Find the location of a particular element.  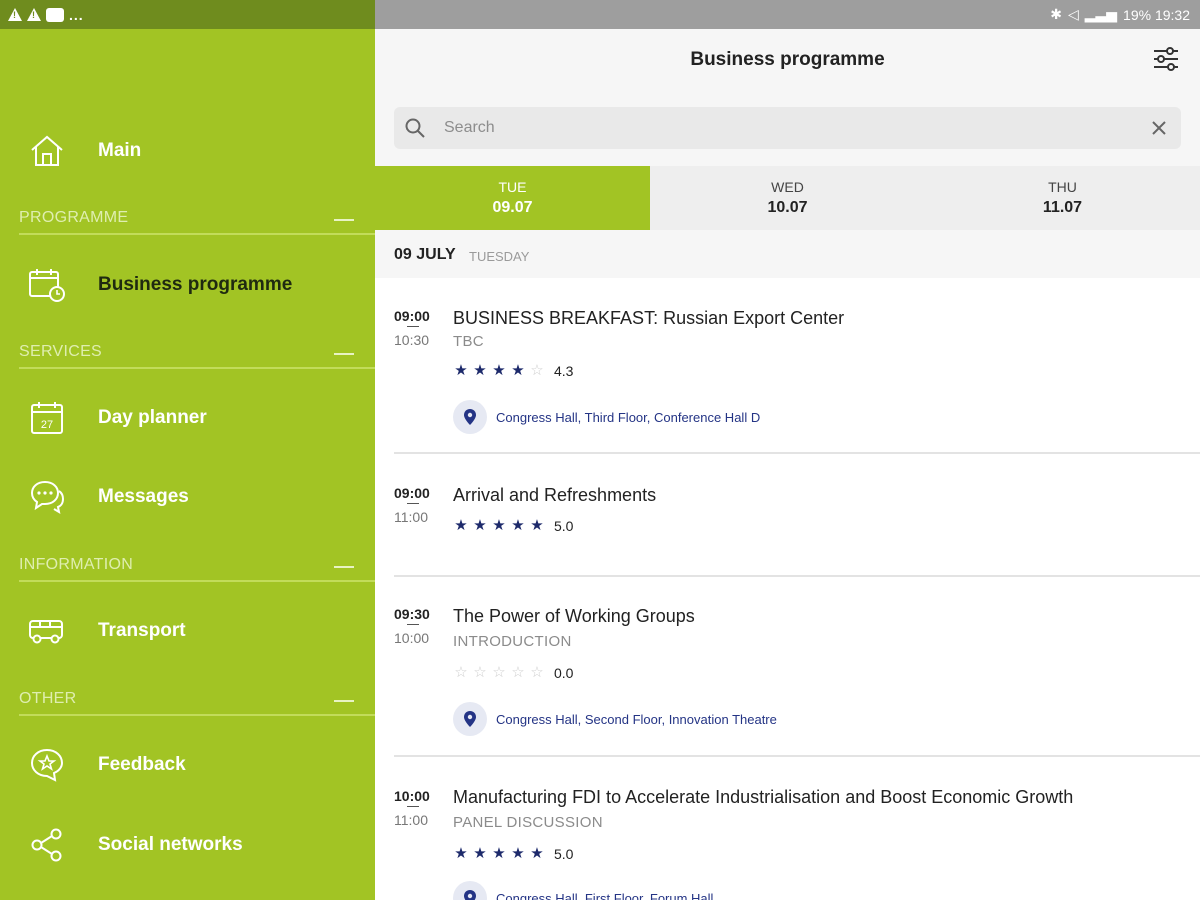

bus-icon is located at coordinates (47, 631).